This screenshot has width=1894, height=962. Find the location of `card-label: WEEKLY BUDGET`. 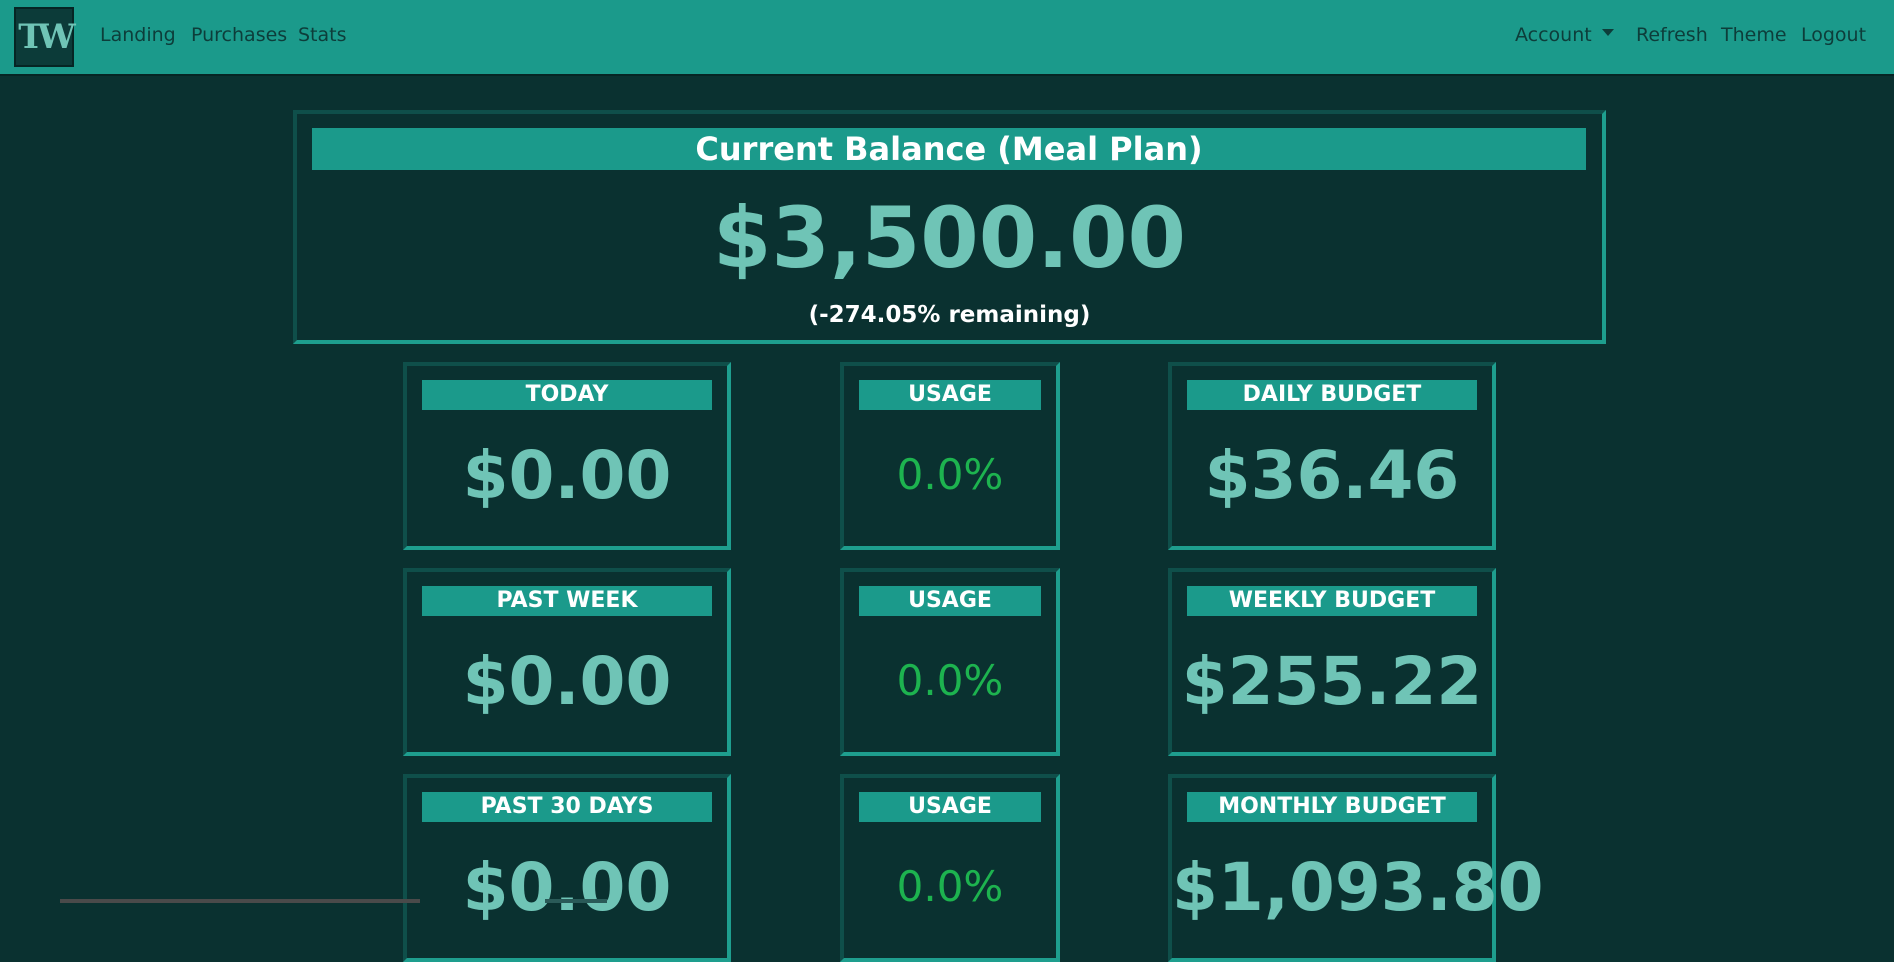

card-label: WEEKLY BUDGET is located at coordinates (1332, 601).